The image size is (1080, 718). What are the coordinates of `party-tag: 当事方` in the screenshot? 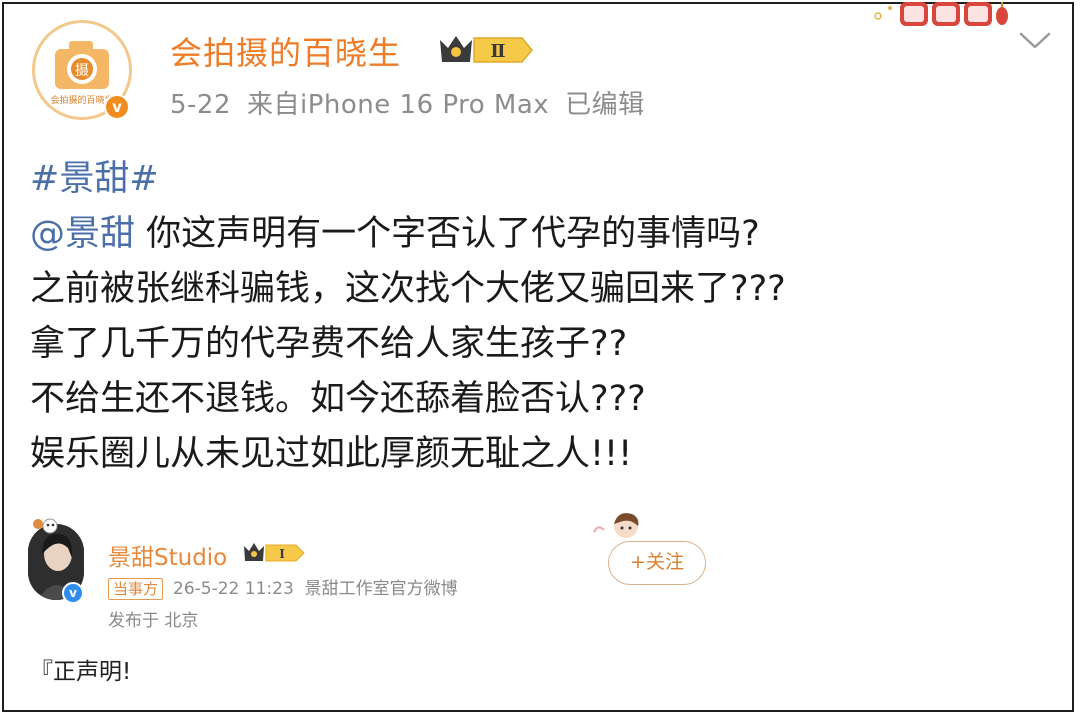 It's located at (136, 589).